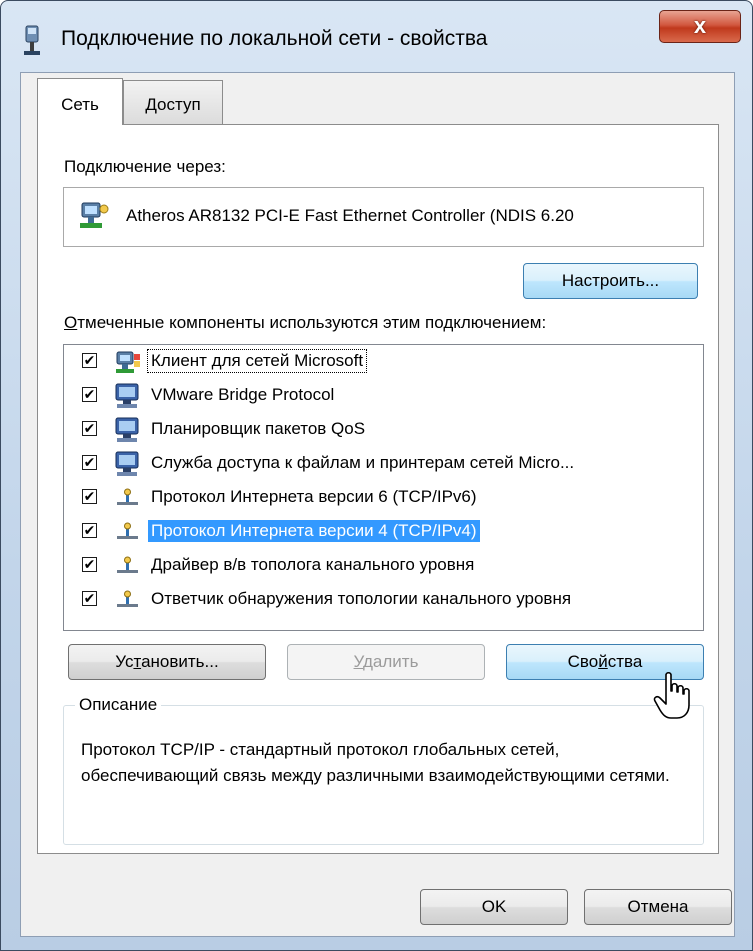 Image resolution: width=753 pixels, height=951 pixels. I want to click on list-item: ✔ Планировщик пакетов QoS, so click(383, 431).